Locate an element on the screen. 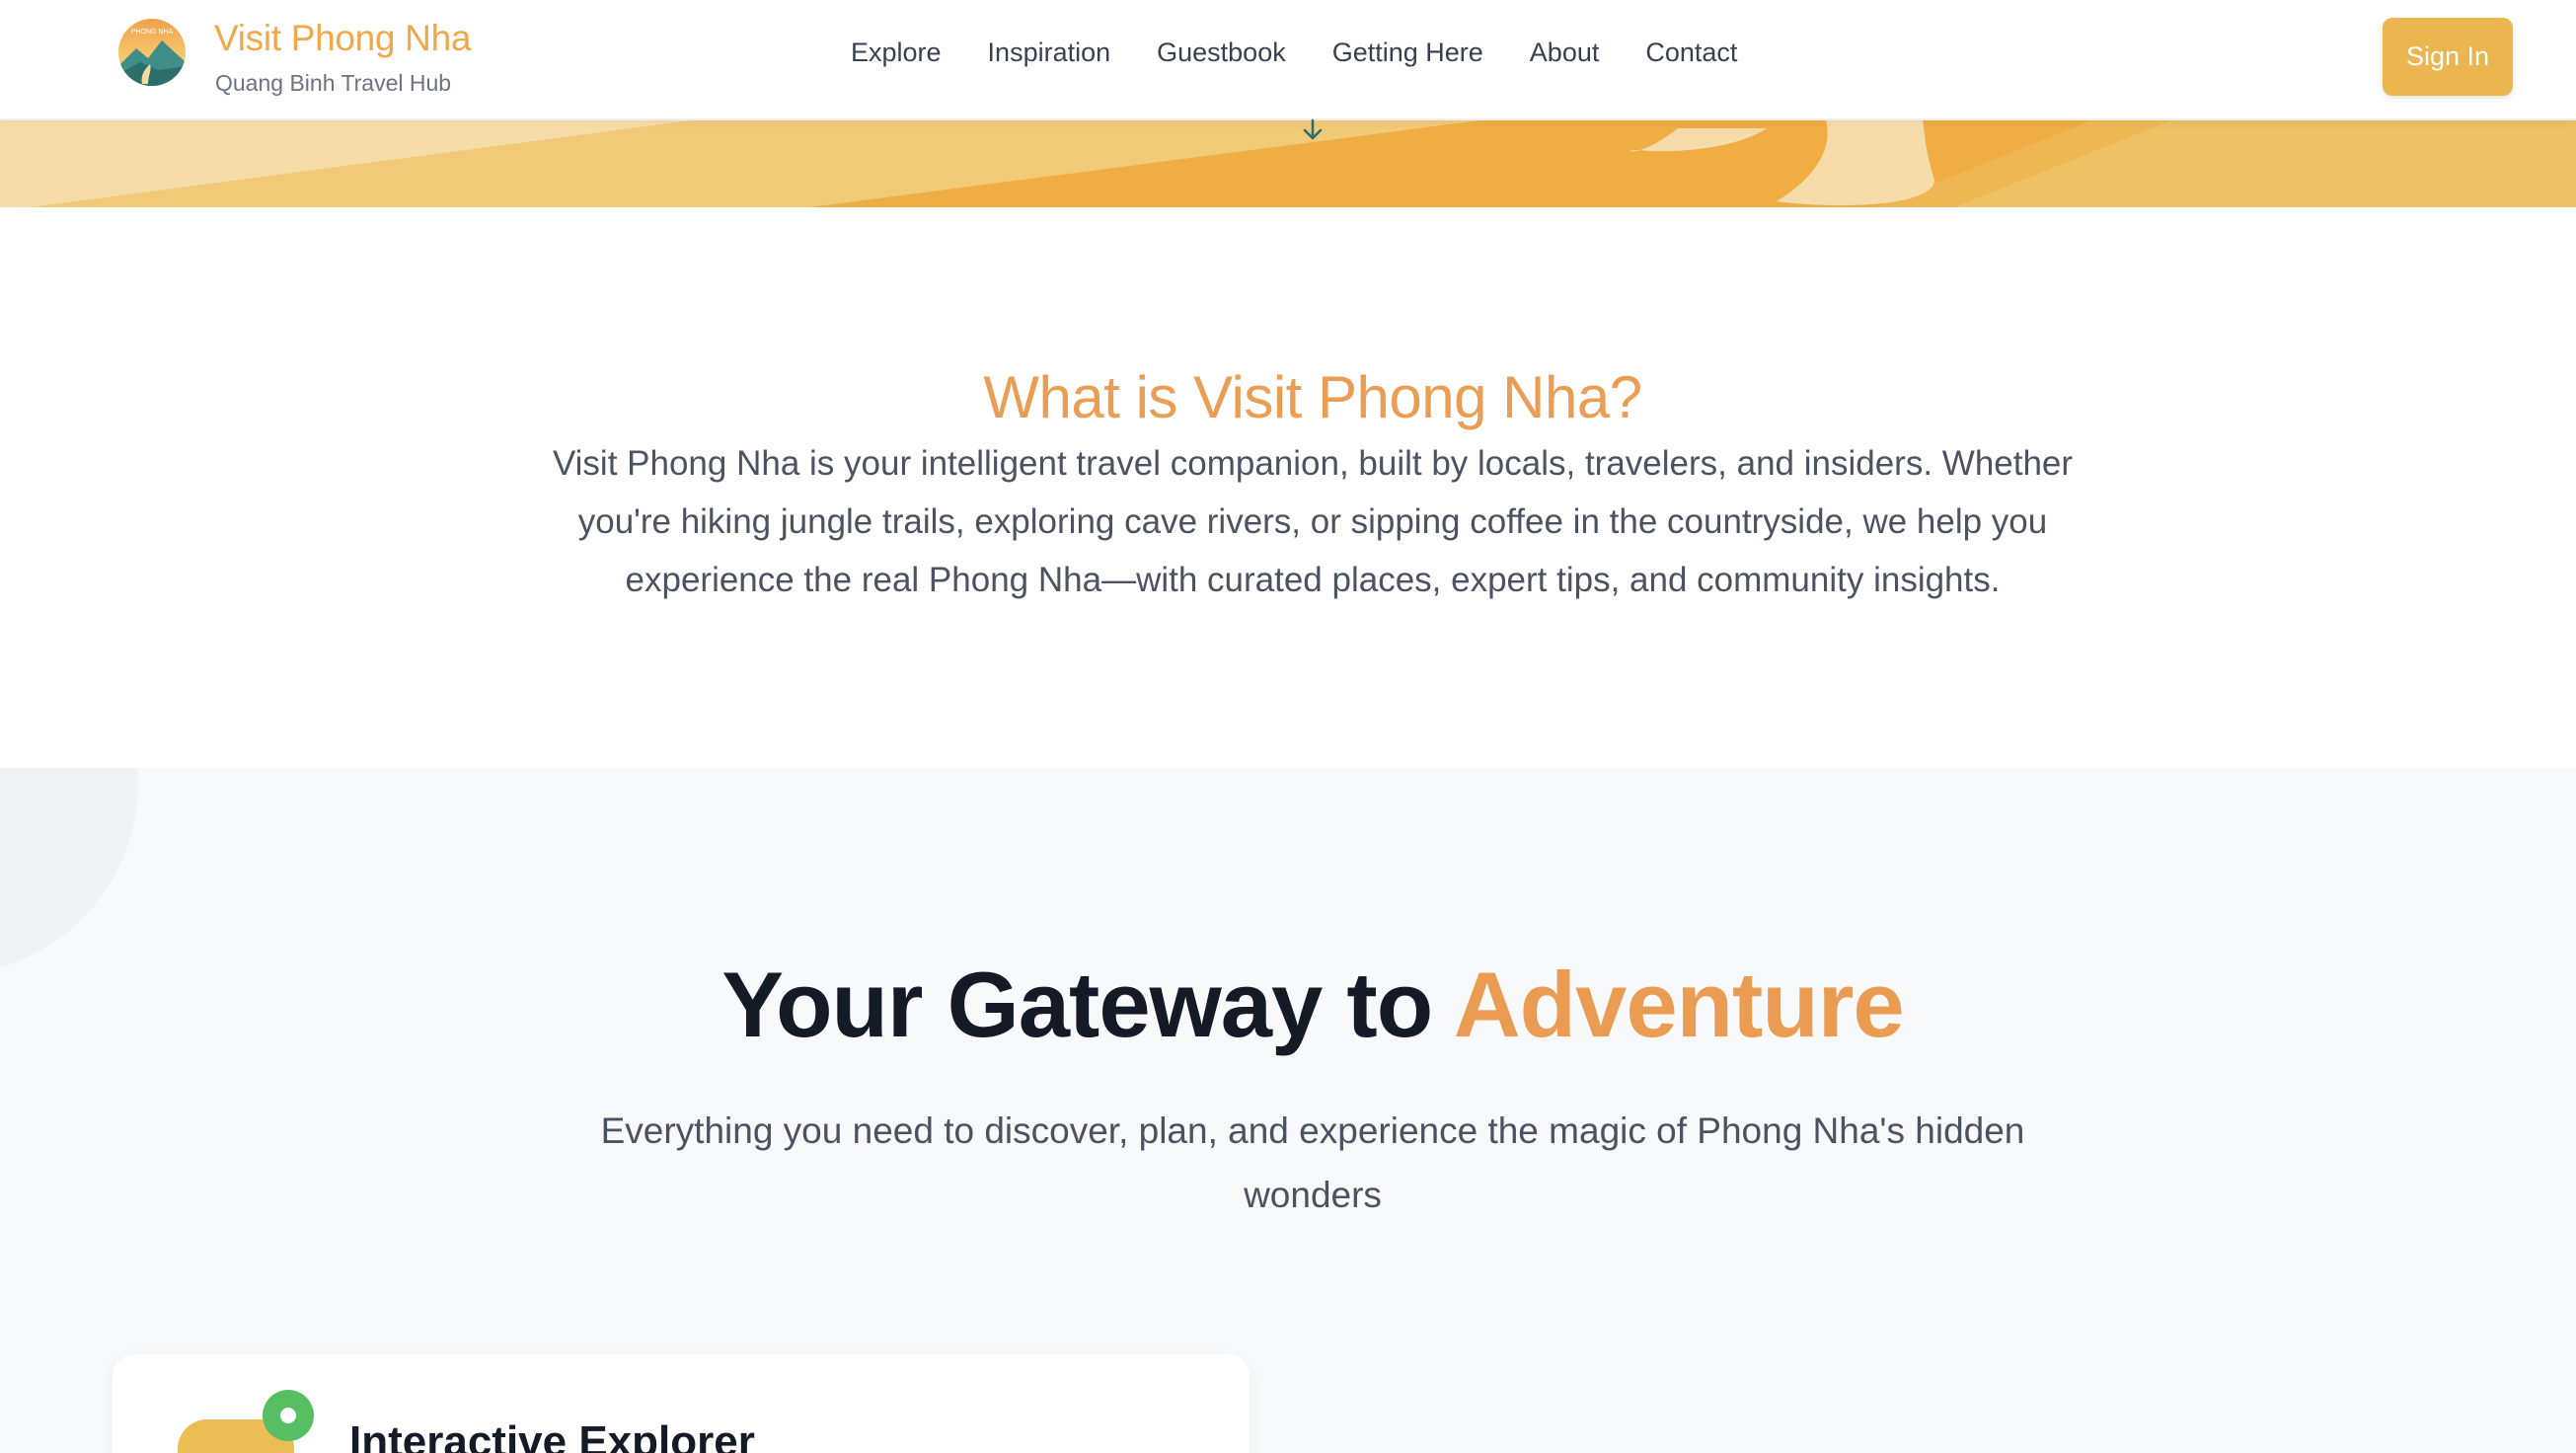 Image resolution: width=2576 pixels, height=1453 pixels. nav-getting-here: Getting Here is located at coordinates (1408, 53).